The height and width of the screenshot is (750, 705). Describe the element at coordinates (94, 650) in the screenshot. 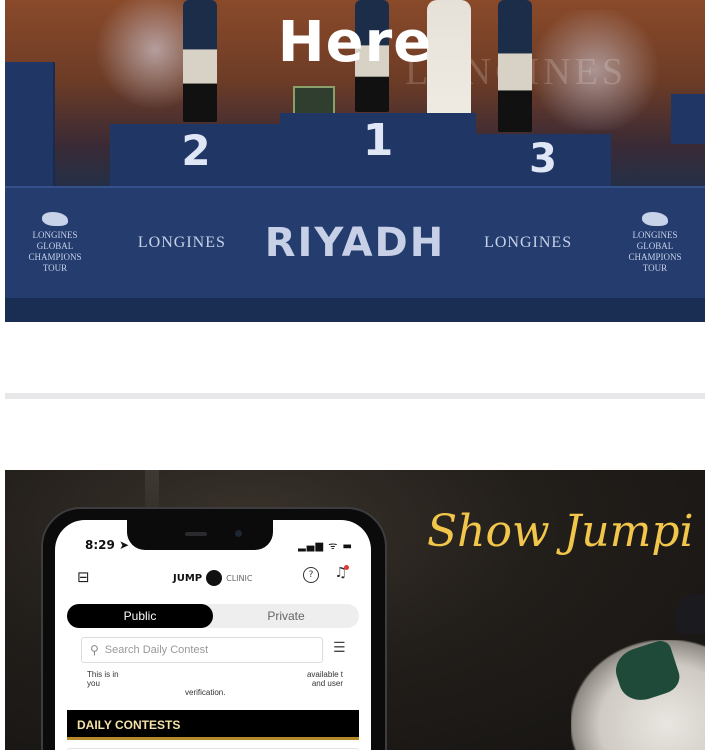

I see `search-icon: ⚲` at that location.